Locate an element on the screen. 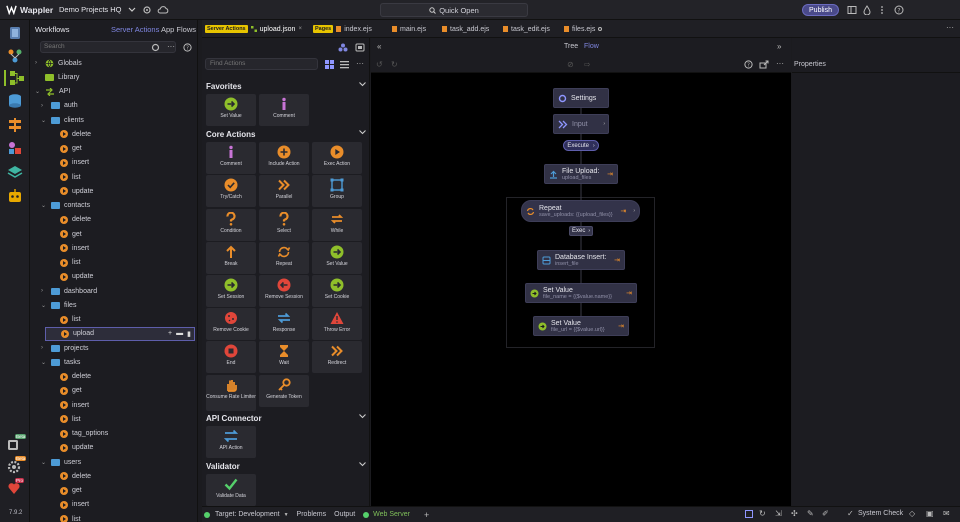 The image size is (960, 522). action-tile: Parallel is located at coordinates (284, 191).